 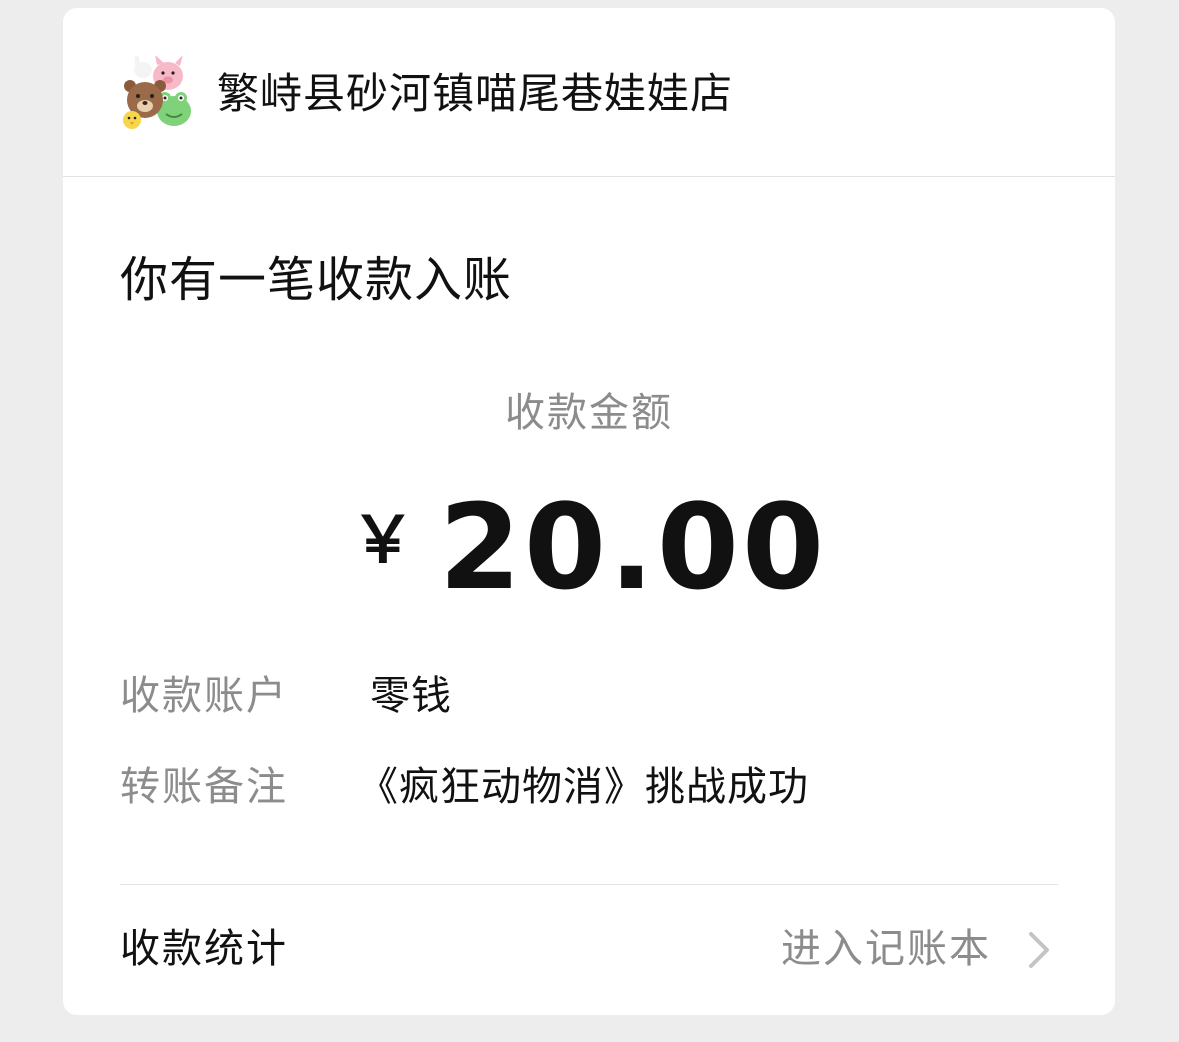 What do you see at coordinates (411, 696) in the screenshot?
I see `detail-value-account: 零钱` at bounding box center [411, 696].